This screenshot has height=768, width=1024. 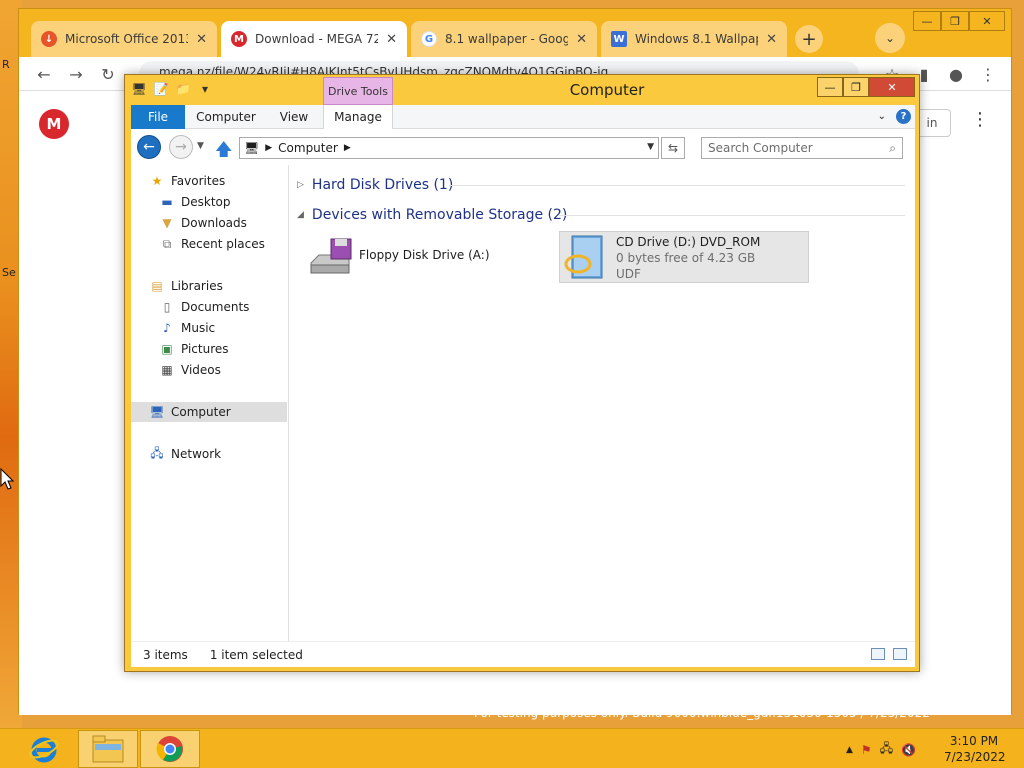 I want to click on system-tray: ▲ ⚑ 🖧 🔇, so click(x=881, y=749).